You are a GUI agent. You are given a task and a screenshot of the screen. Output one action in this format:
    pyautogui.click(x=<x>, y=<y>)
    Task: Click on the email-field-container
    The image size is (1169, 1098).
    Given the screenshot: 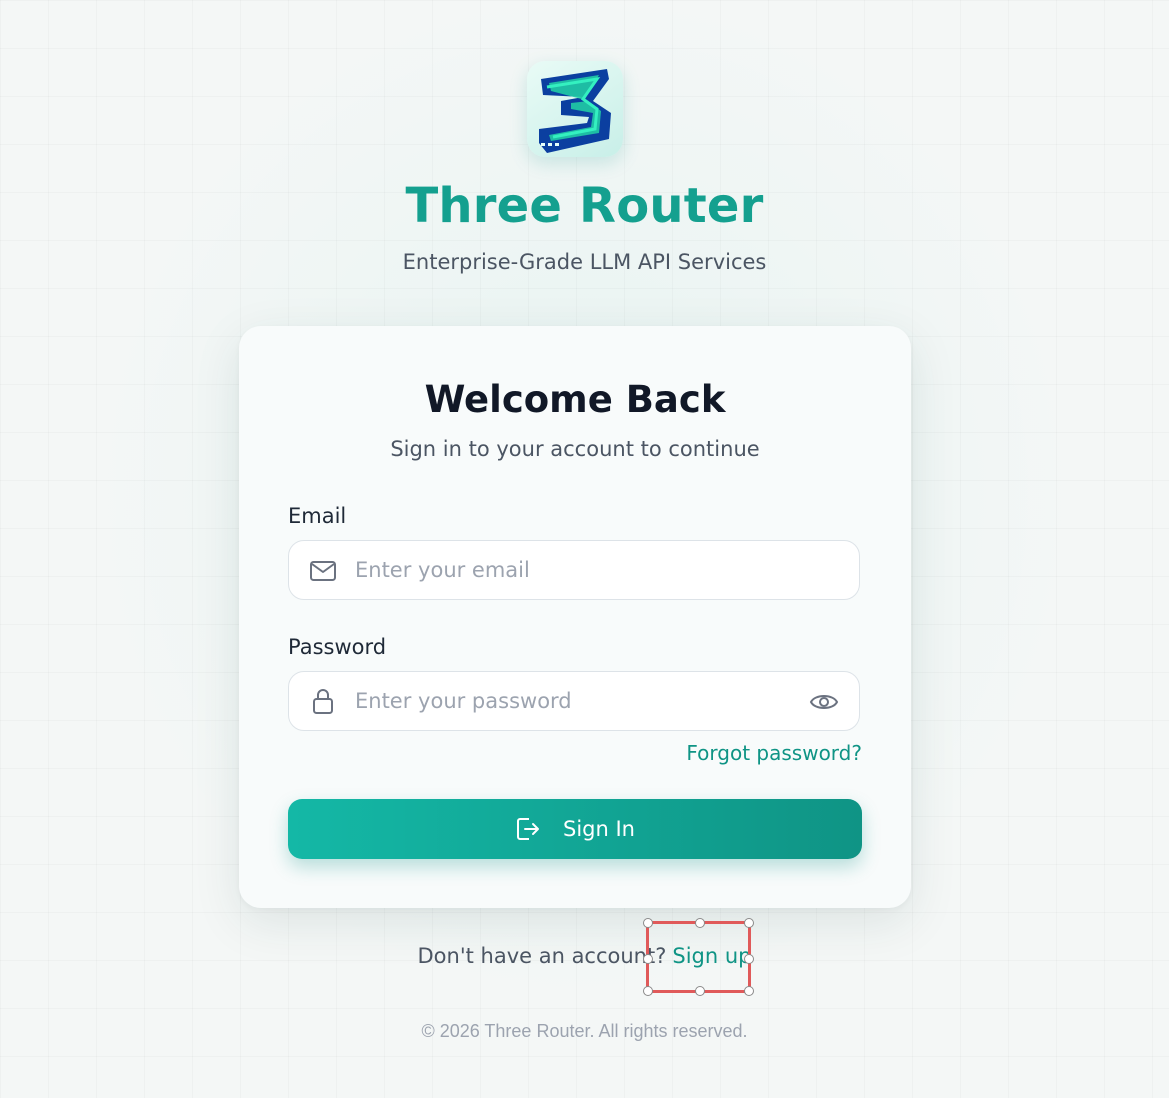 What is the action you would take?
    pyautogui.click(x=574, y=570)
    